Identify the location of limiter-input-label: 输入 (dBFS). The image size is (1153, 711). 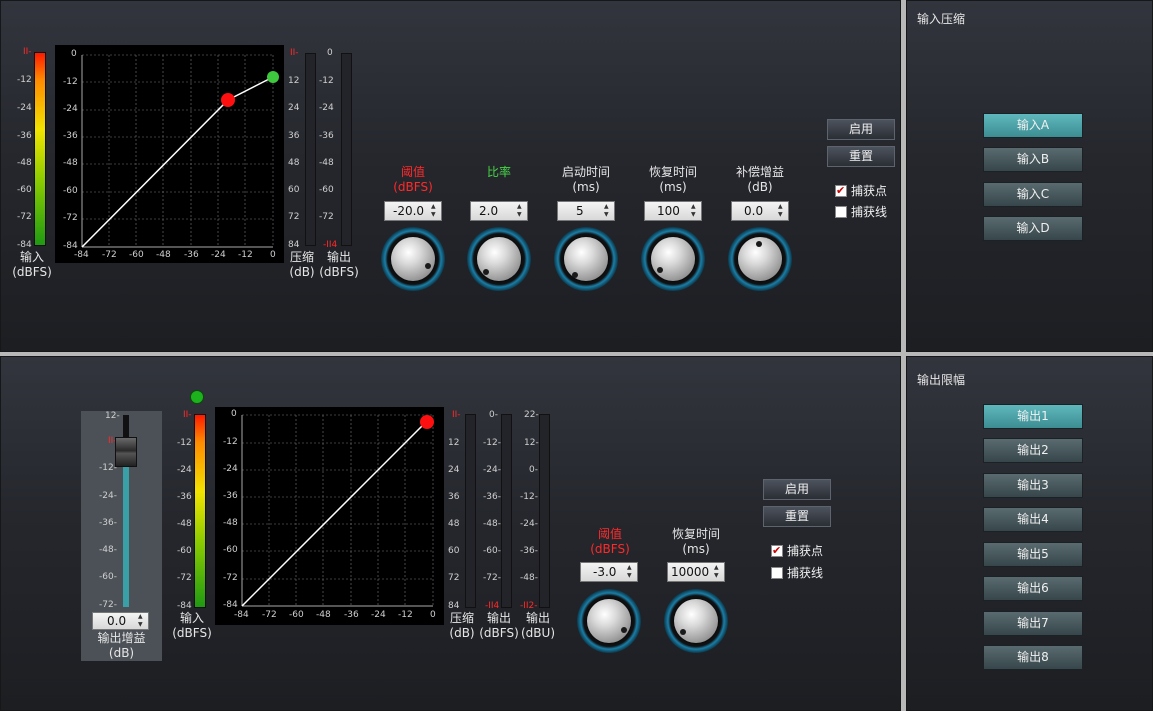
(192, 625).